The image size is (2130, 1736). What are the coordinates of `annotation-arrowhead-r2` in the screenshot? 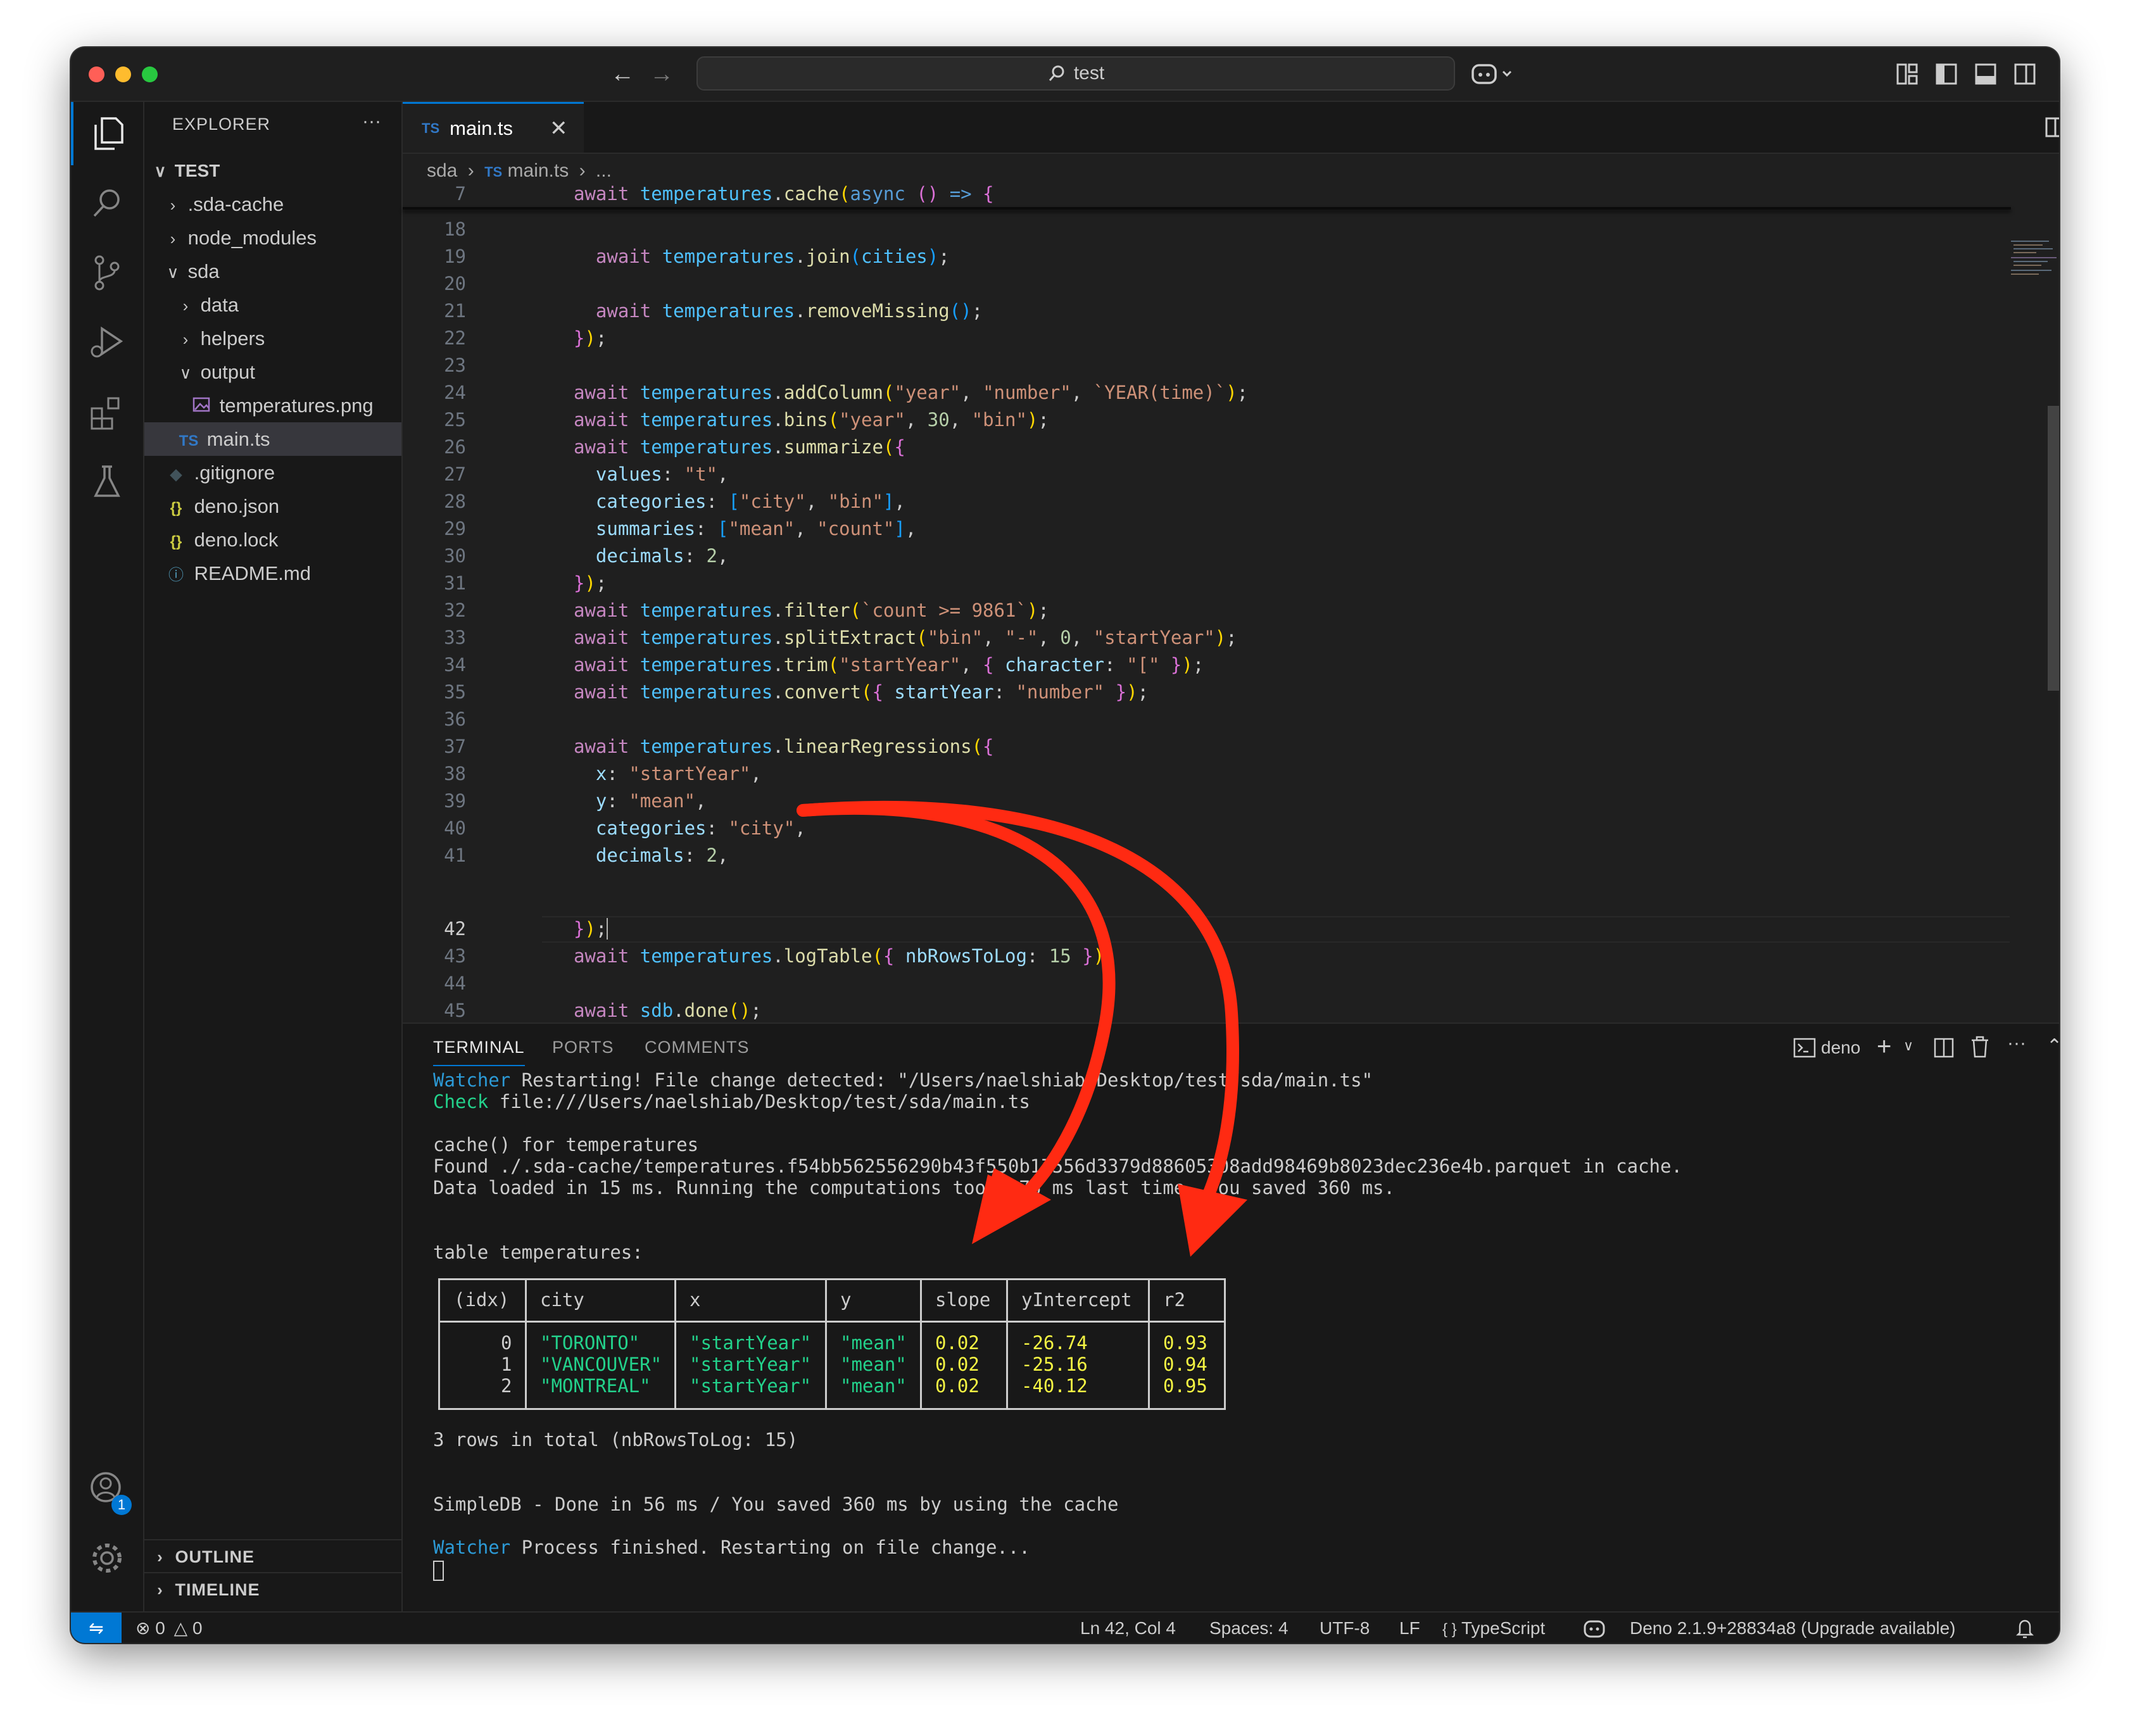 It's located at (1212, 1220).